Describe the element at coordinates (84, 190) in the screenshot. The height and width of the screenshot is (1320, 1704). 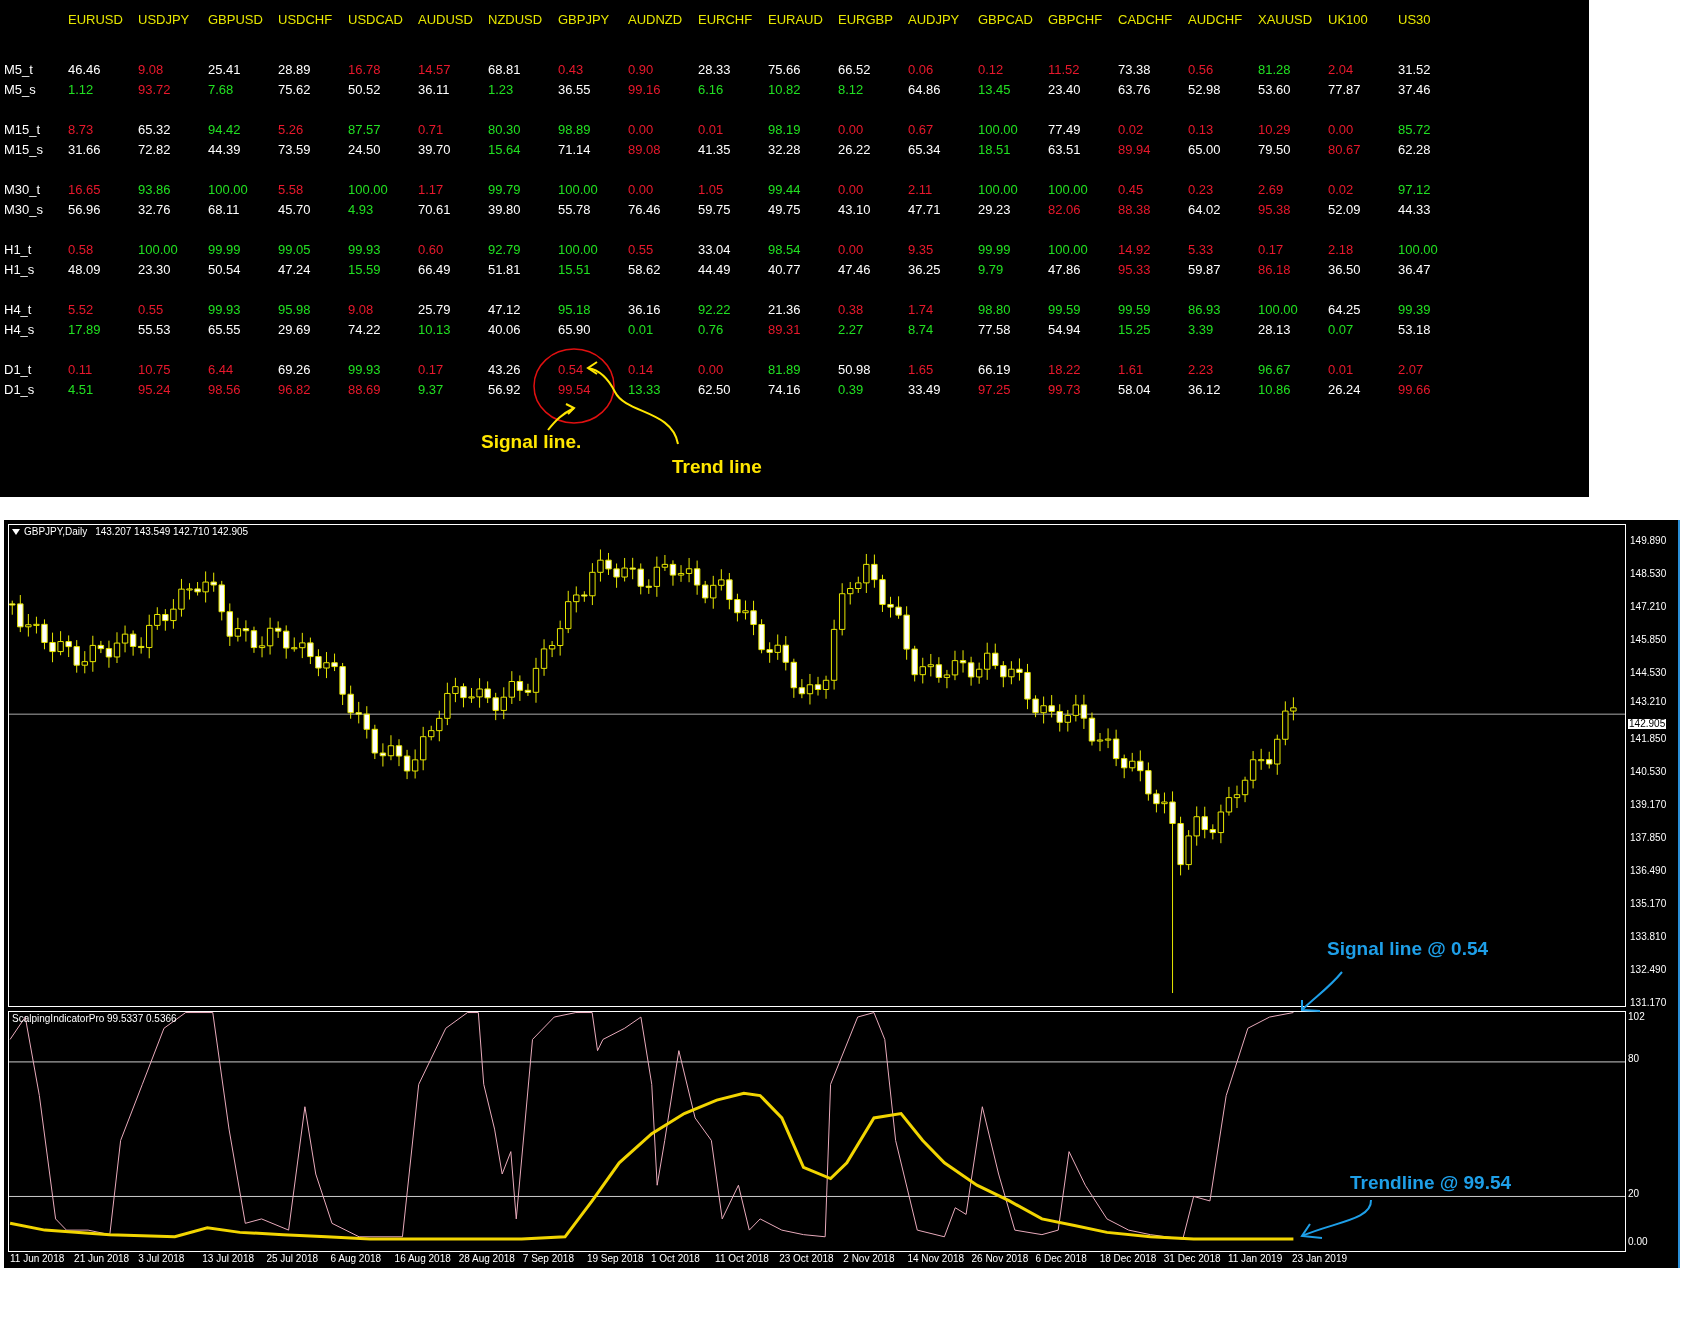
I see `table-cell: 16.65` at that location.